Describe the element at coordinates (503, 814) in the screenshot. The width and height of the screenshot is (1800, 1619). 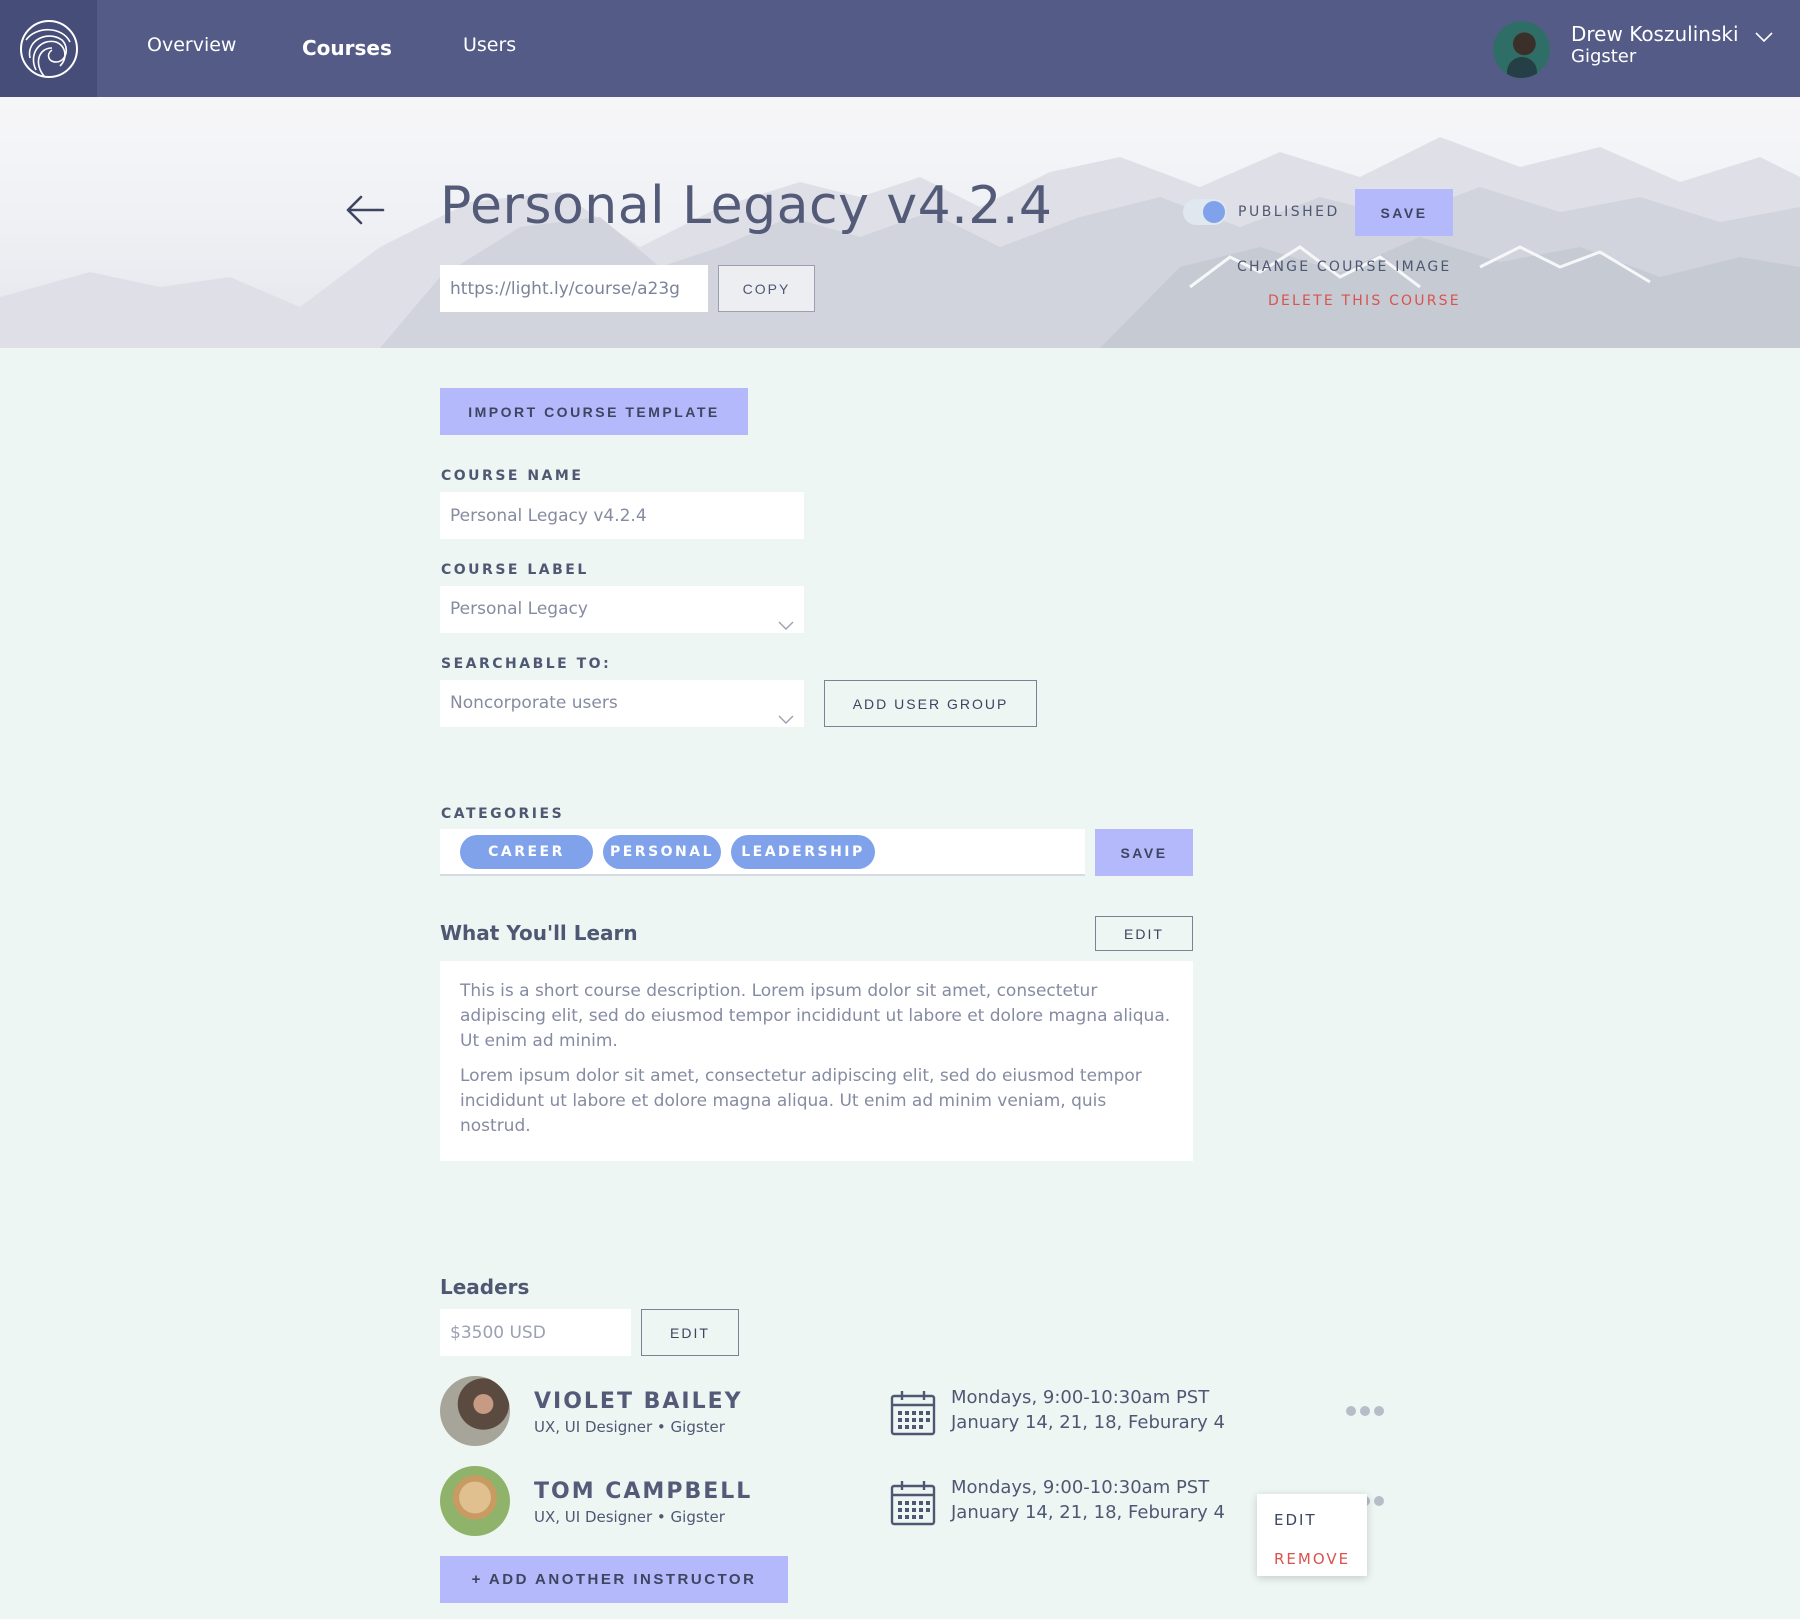
I see `categories-label: CATEGORIES` at that location.